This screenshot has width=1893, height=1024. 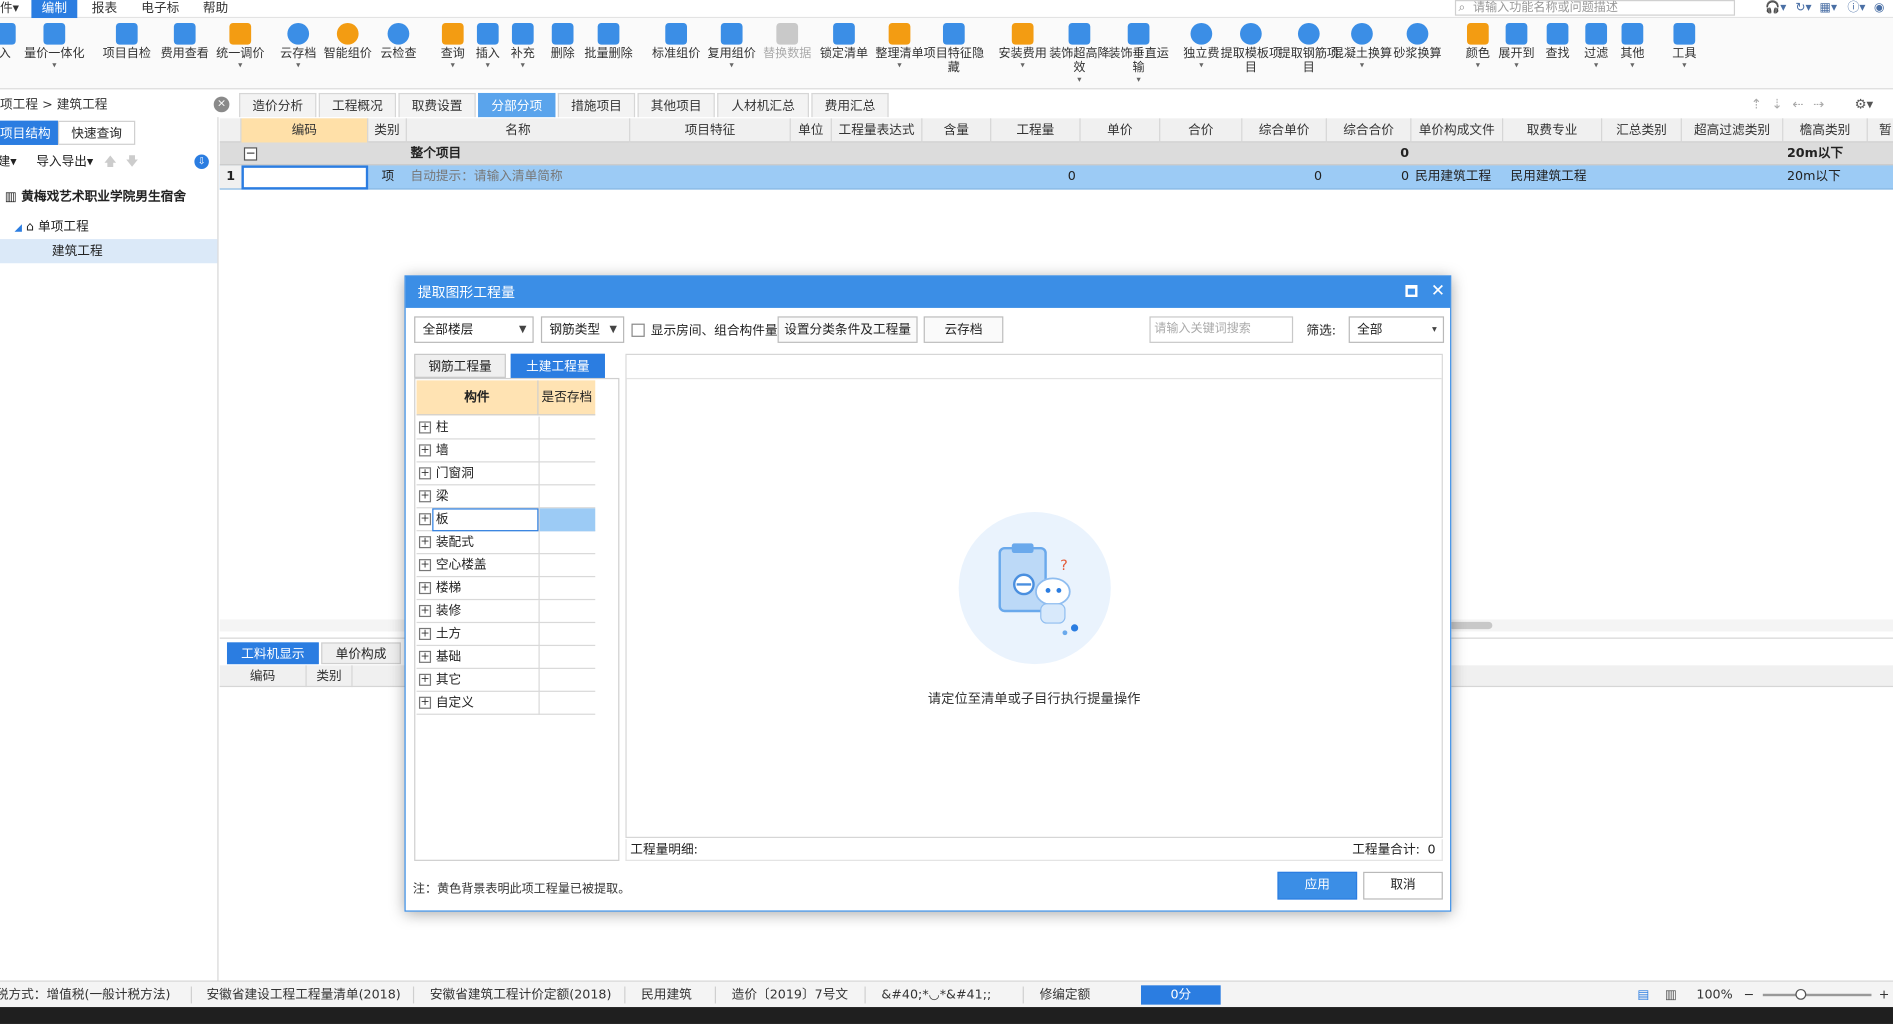 What do you see at coordinates (1643, 995) in the screenshot?
I see `view-list-icon: ▤` at bounding box center [1643, 995].